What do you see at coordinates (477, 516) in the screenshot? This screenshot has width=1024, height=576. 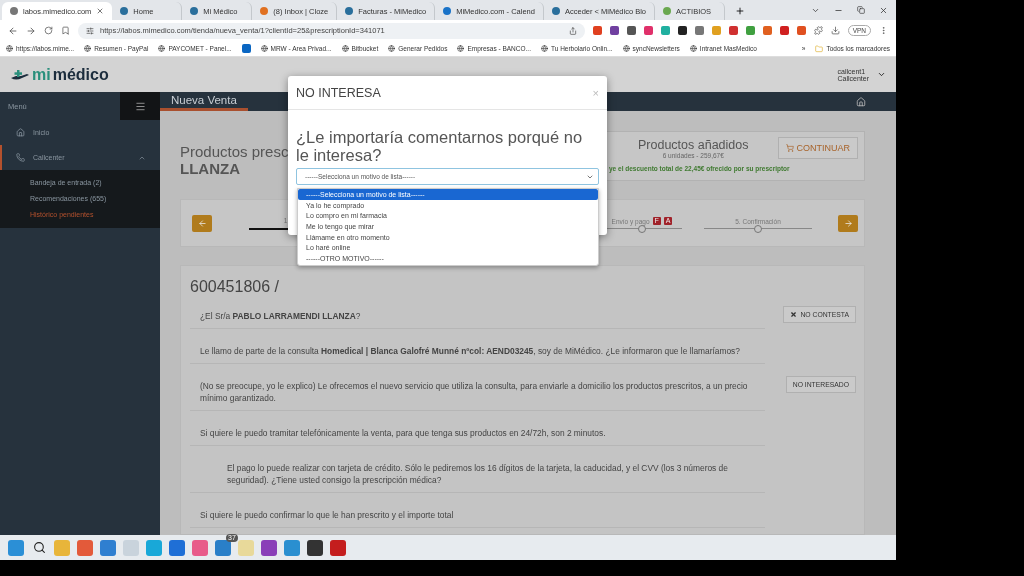 I see `script-text: Si quiere le puedo confirmar lo que le han prescrito y el importe total` at bounding box center [477, 516].